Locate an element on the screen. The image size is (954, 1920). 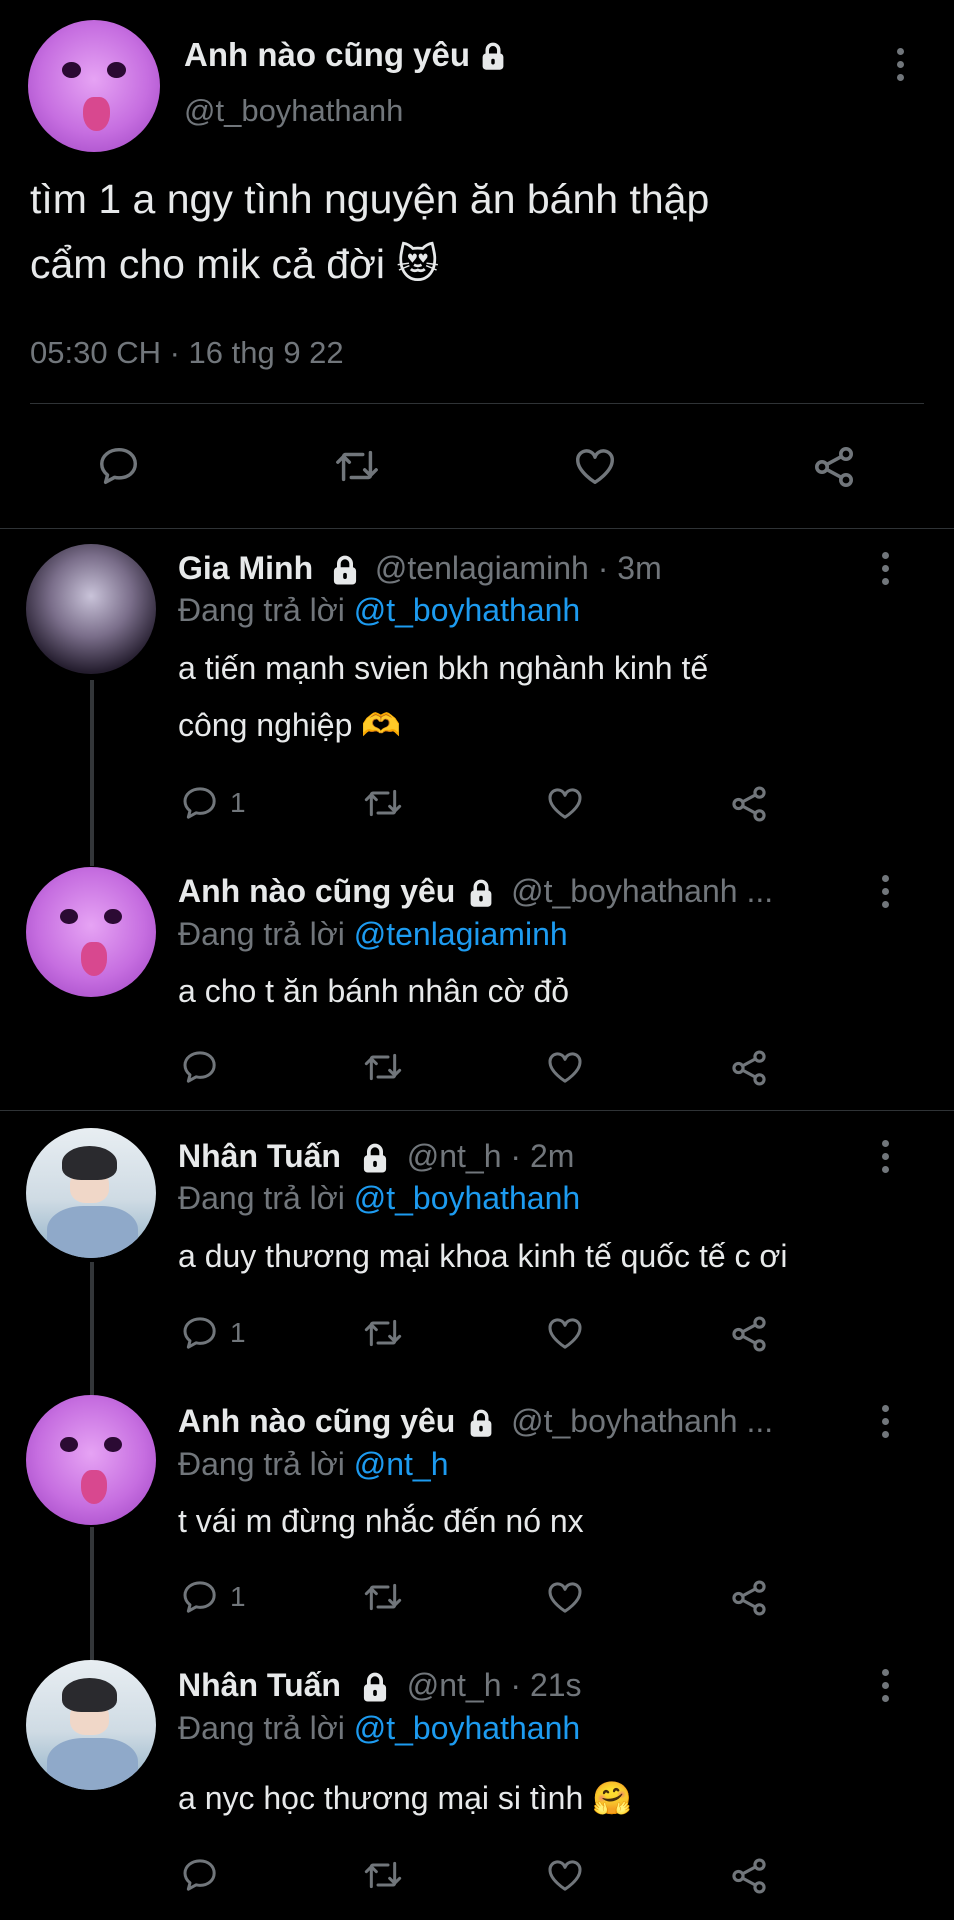
avatar-hair is located at coordinates (89, 1695).